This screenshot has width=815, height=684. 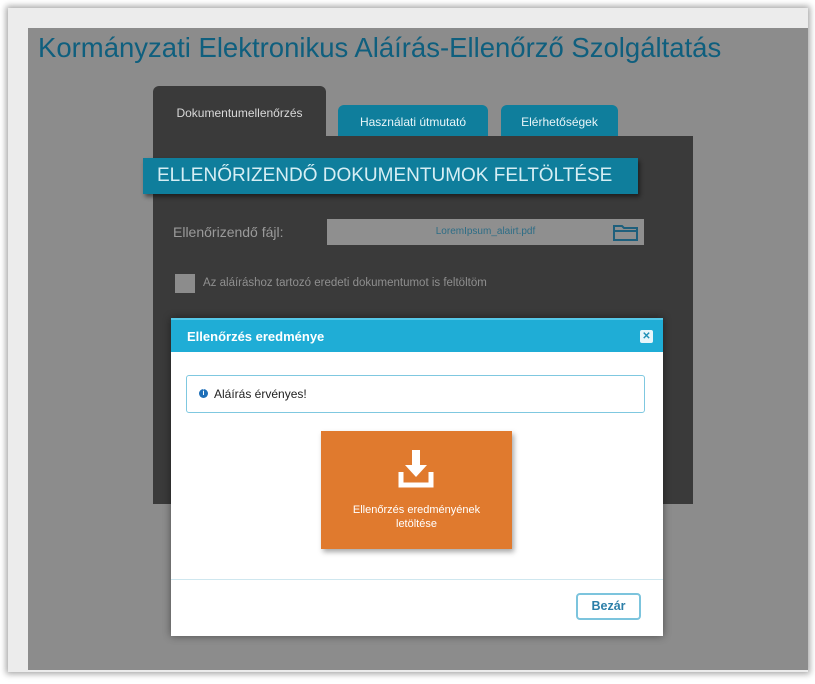 I want to click on dialog-divider, so click(x=417, y=579).